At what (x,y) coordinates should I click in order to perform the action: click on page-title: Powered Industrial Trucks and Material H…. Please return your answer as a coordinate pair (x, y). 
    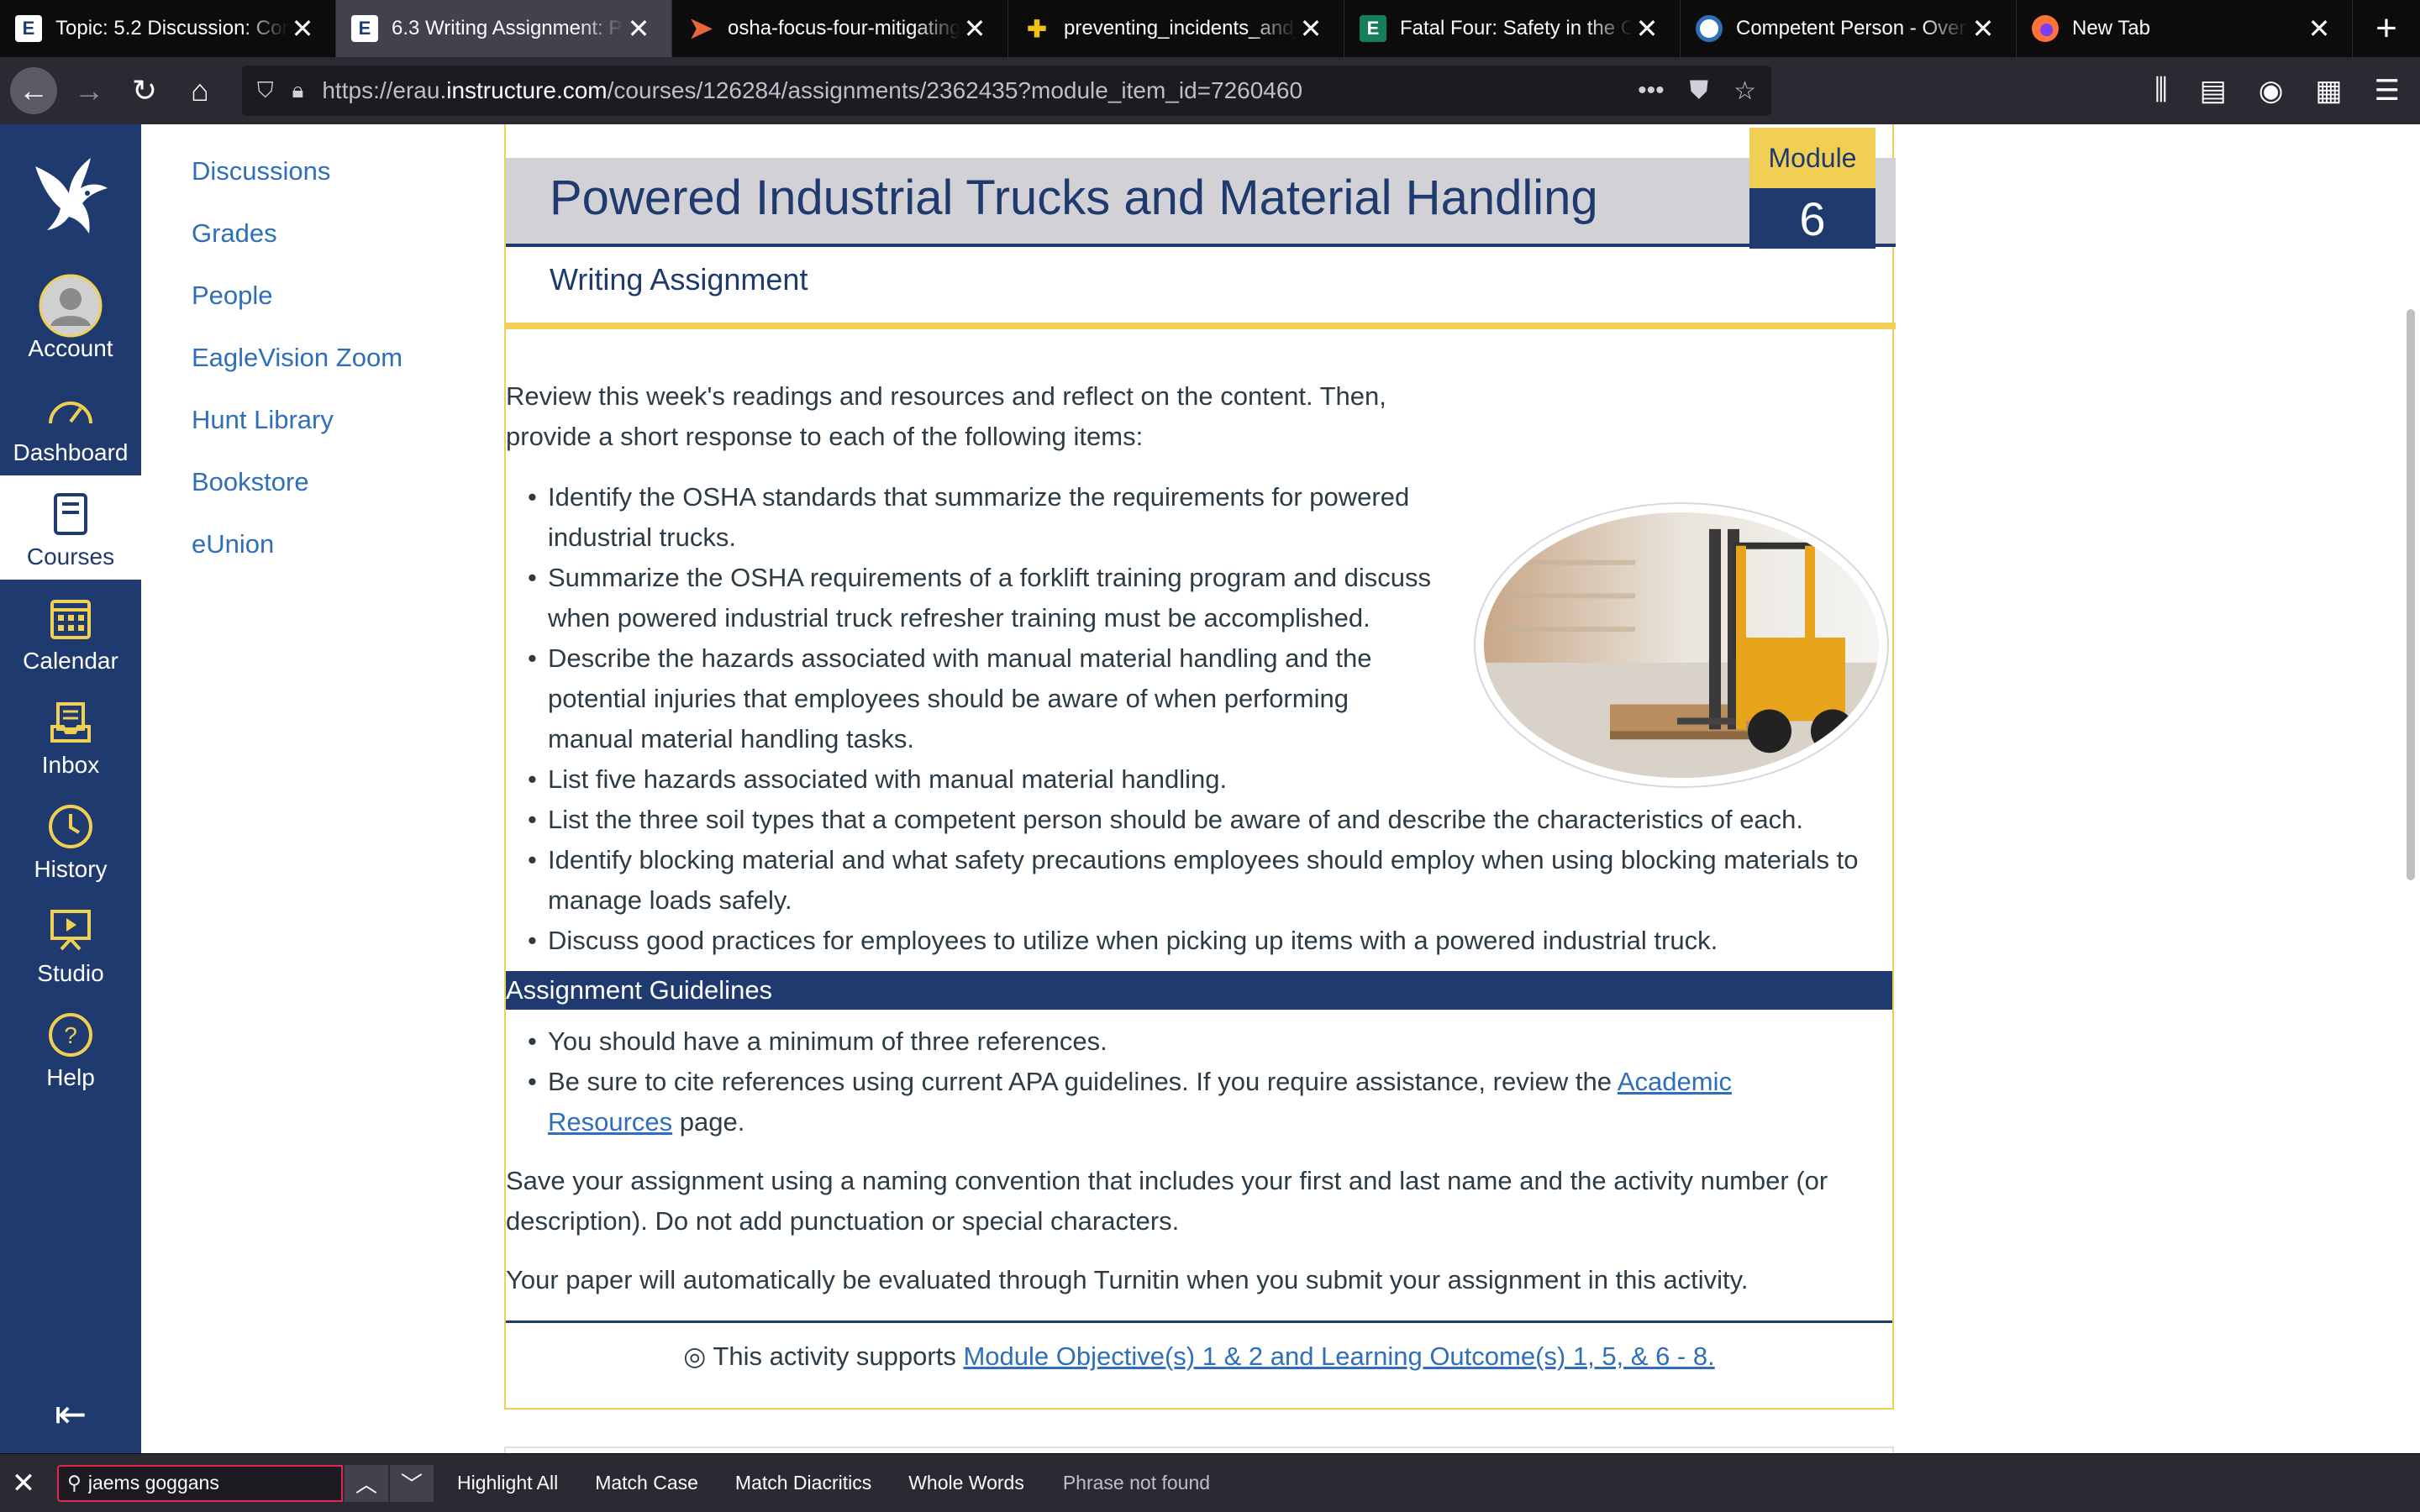
    Looking at the image, I should click on (1074, 198).